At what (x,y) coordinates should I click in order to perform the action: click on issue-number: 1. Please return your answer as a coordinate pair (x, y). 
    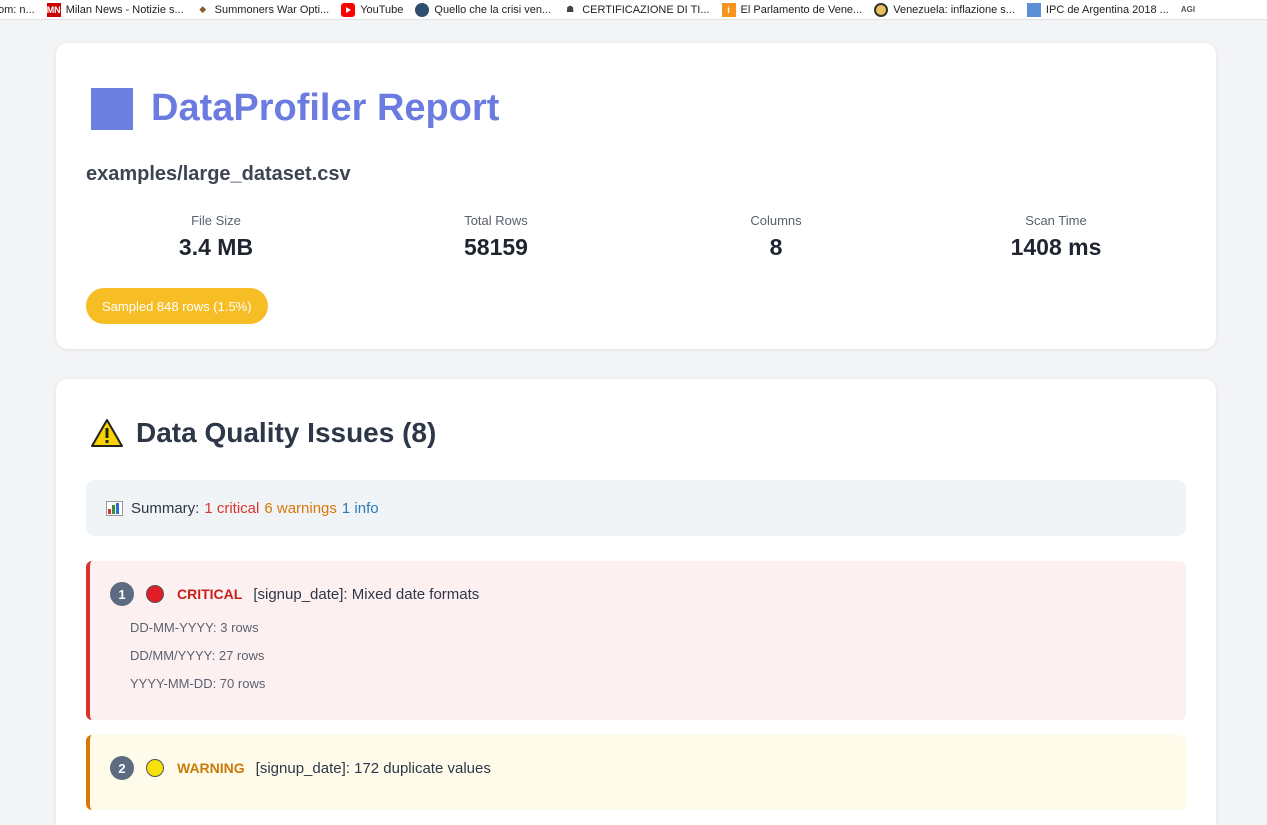
    Looking at the image, I should click on (122, 594).